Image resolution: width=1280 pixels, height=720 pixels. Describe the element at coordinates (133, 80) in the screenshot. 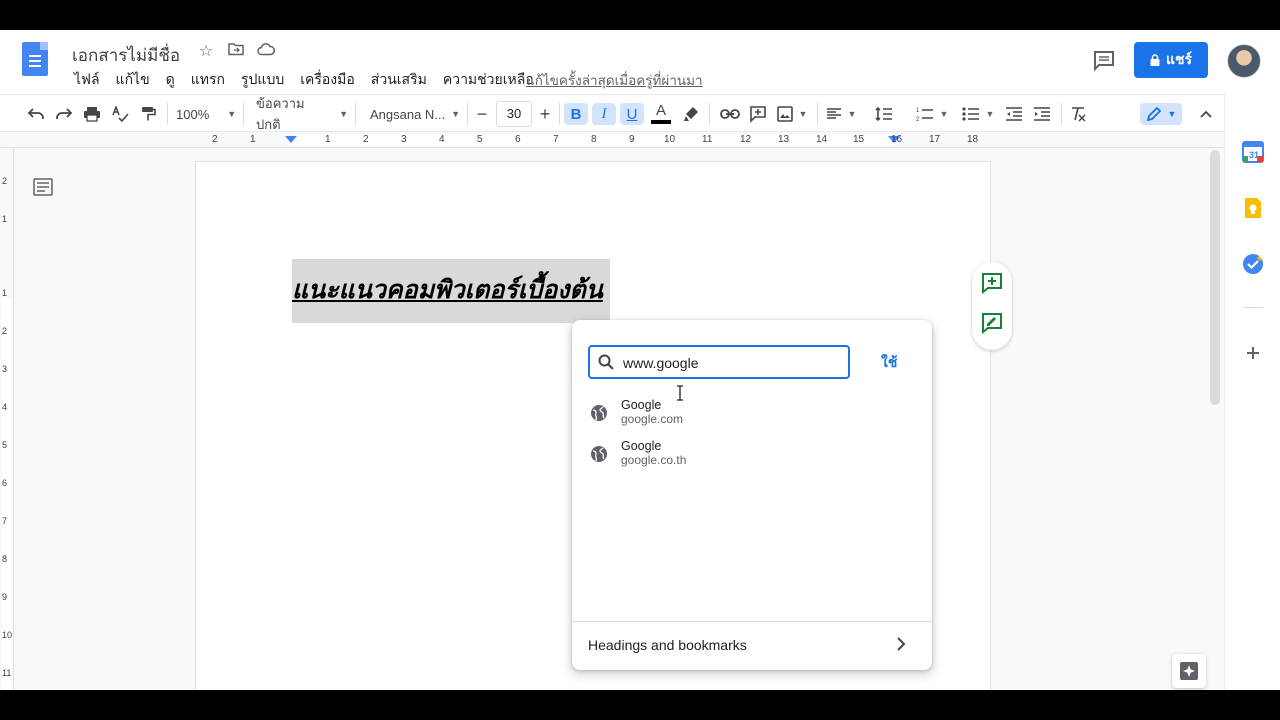

I see `menu-edit: แก้ไข` at that location.